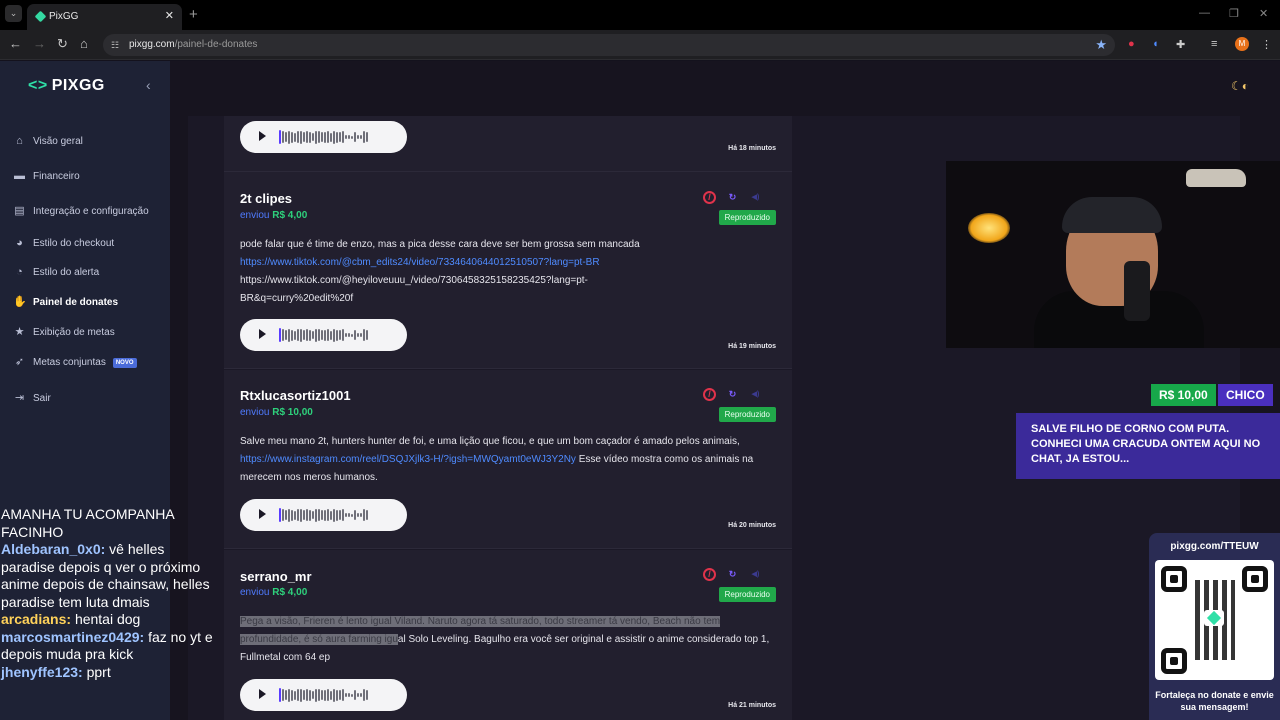  What do you see at coordinates (39, 43) in the screenshot?
I see `forward-icon: →` at bounding box center [39, 43].